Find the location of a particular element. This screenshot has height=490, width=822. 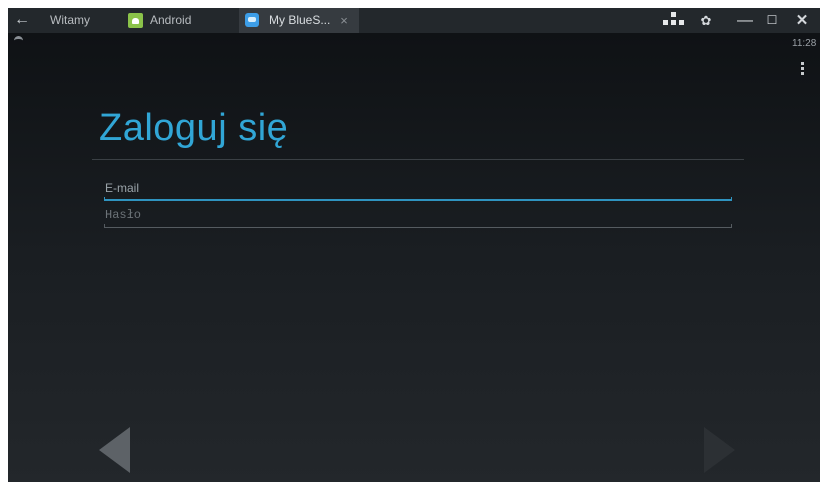

bluestacks-app-icon is located at coordinates (252, 20).